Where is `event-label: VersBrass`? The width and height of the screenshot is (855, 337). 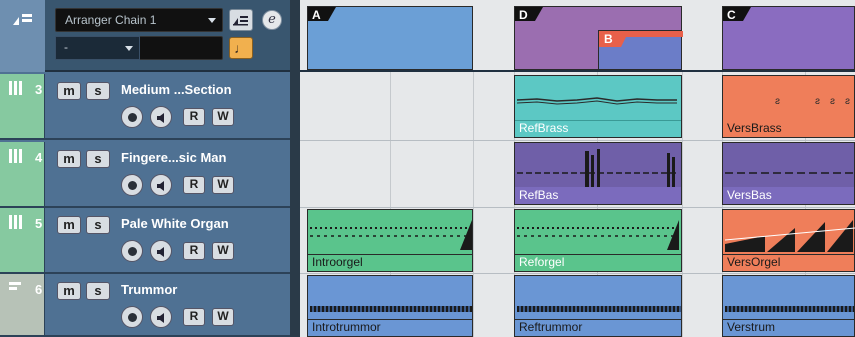 event-label: VersBrass is located at coordinates (754, 128).